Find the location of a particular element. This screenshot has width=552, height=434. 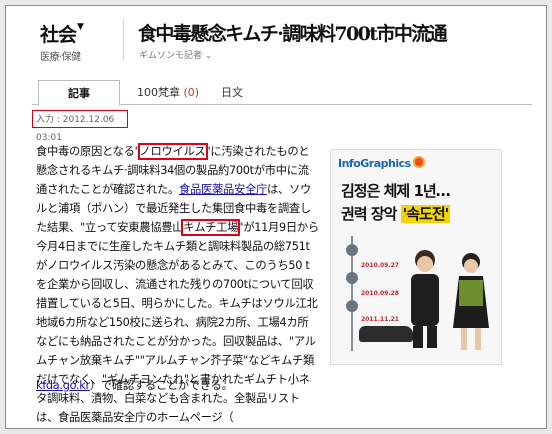

subsection-label: 医療·保健 is located at coordinates (60, 55).